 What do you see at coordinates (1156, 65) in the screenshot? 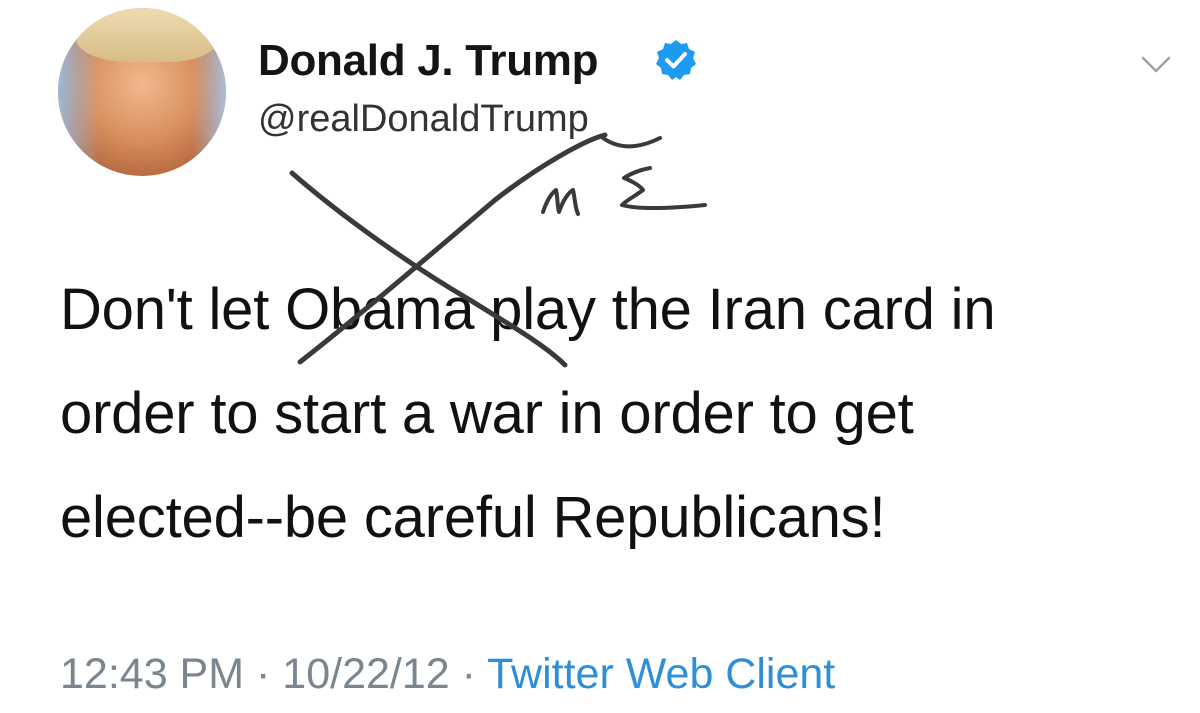
I see `chevron-down-icon` at bounding box center [1156, 65].